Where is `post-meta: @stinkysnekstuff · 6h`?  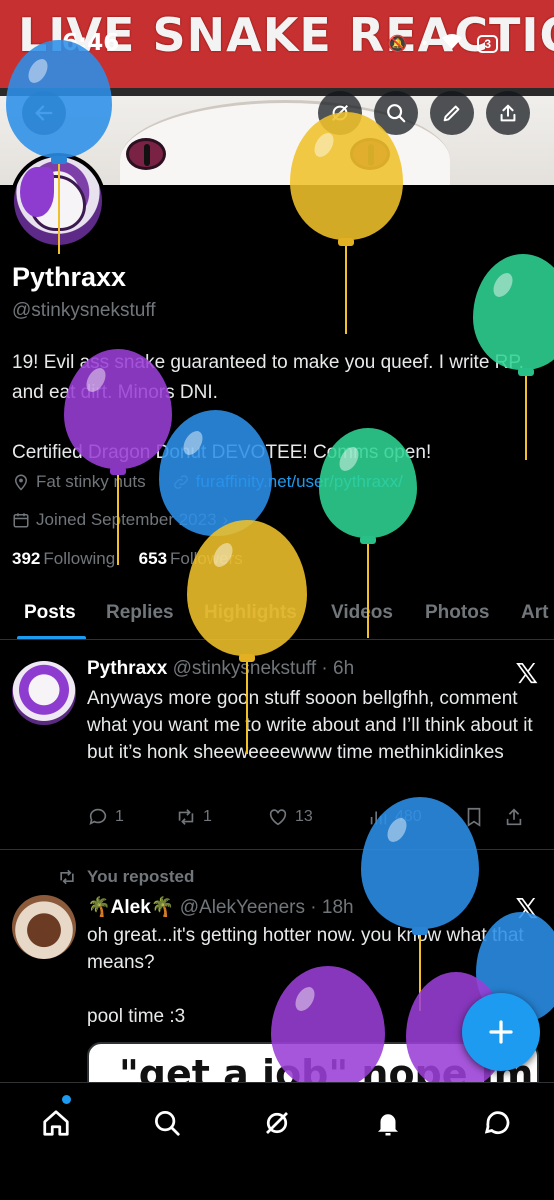 post-meta: @stinkysnekstuff · 6h is located at coordinates (263, 668).